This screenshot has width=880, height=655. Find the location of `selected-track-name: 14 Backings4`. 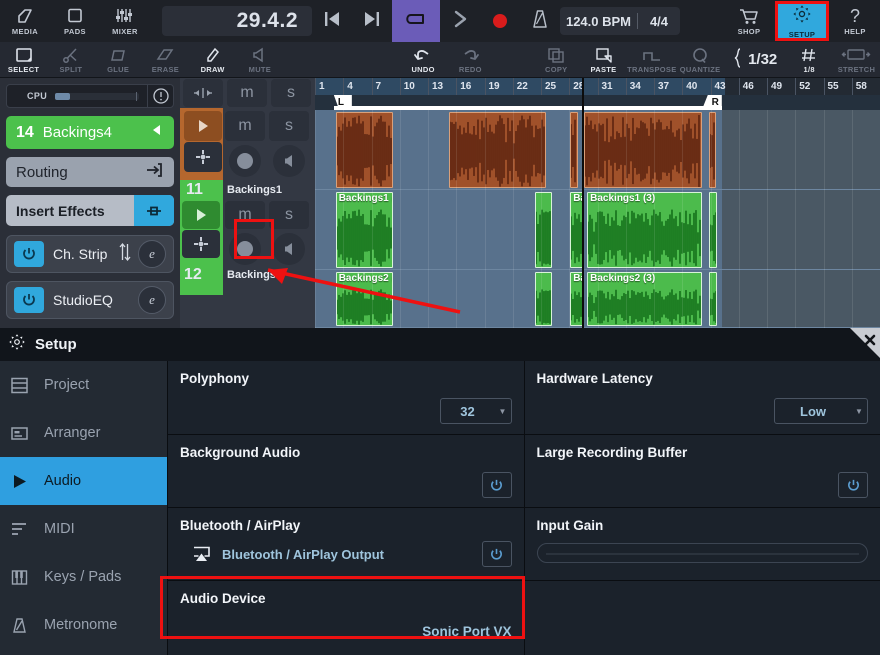

selected-track-name: 14 Backings4 is located at coordinates (90, 132).